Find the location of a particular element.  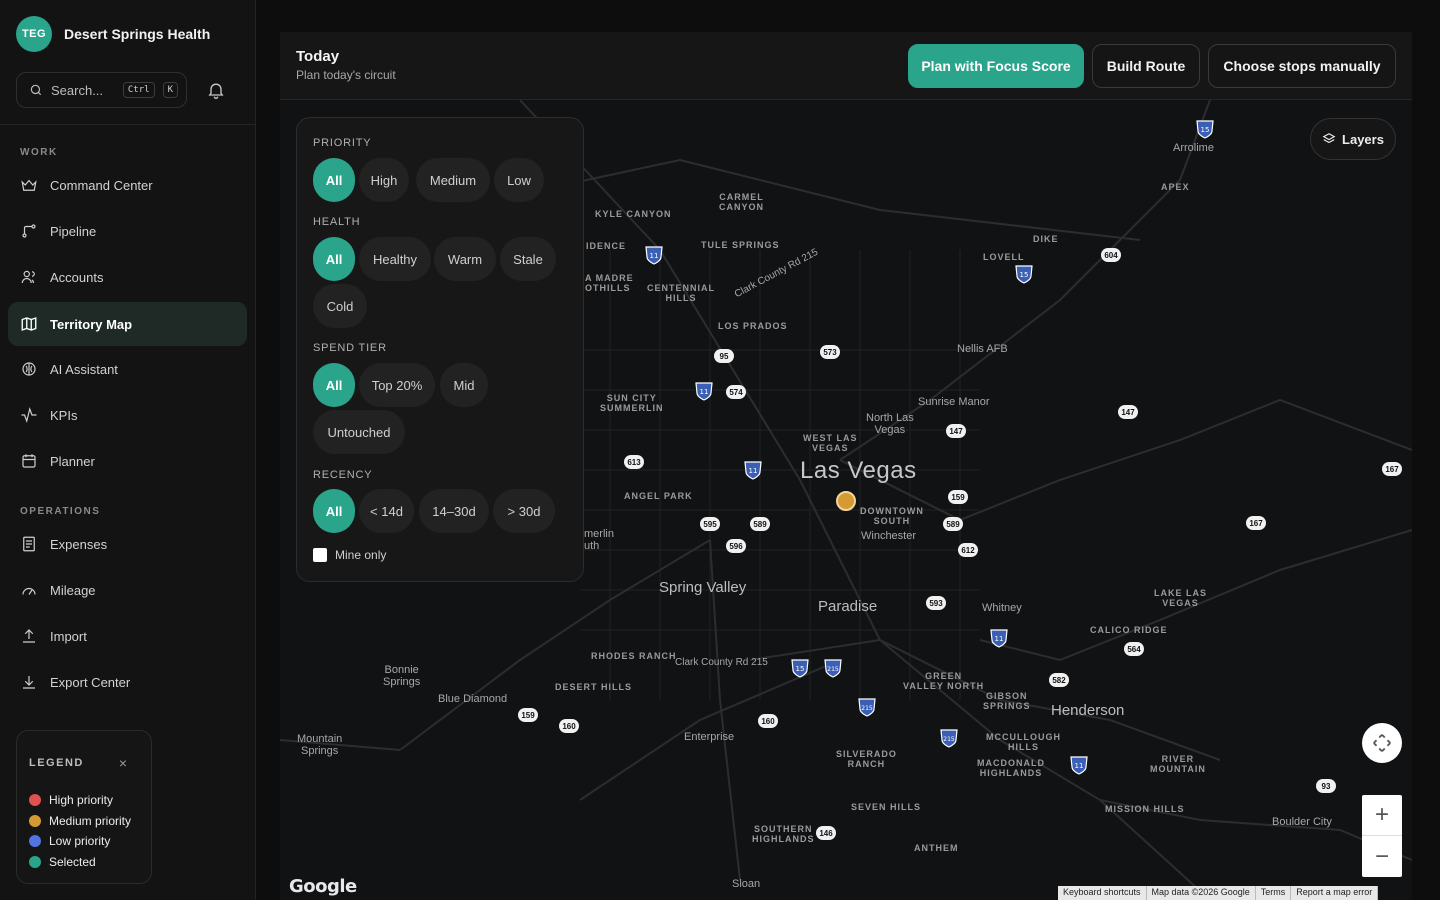

sidebar-item-territory-map: Territory Map is located at coordinates (127, 324).